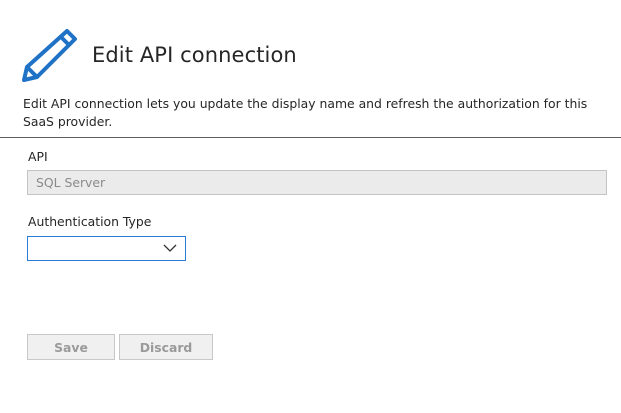  What do you see at coordinates (90, 221) in the screenshot?
I see `authentication-type-label: Authentication Type` at bounding box center [90, 221].